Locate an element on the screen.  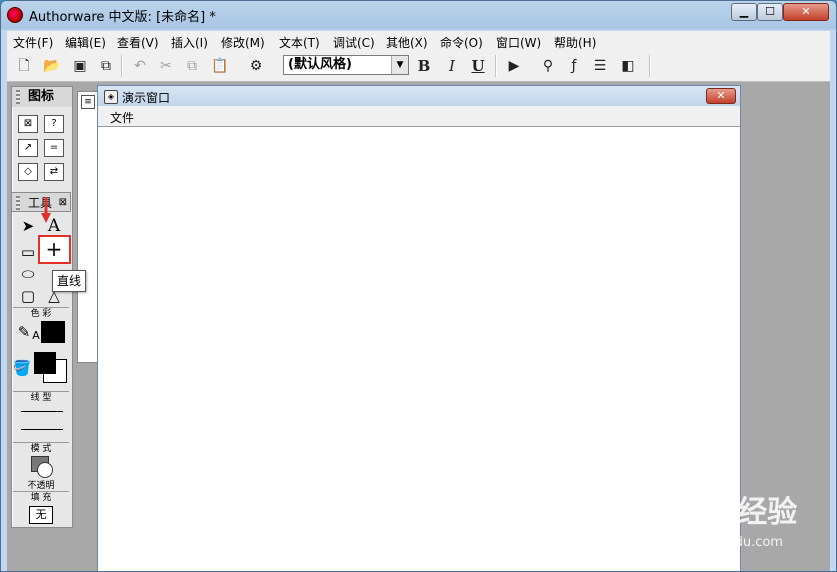
presentation-close-button: ✕ is located at coordinates (721, 96).